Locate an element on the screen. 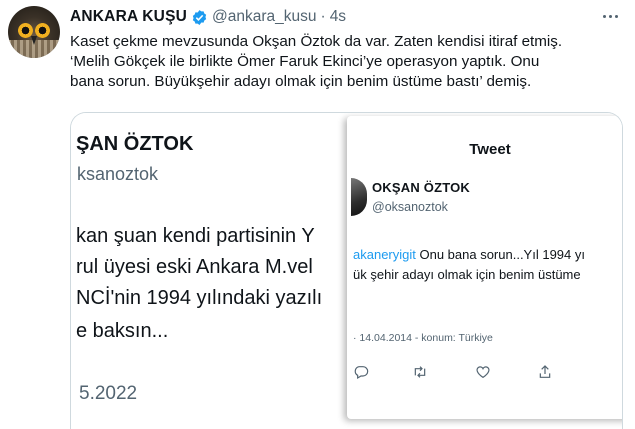 This screenshot has height=429, width=635. tweet-header: ANKARA KUŞU @ankara_kusu · 4s is located at coordinates (208, 17).